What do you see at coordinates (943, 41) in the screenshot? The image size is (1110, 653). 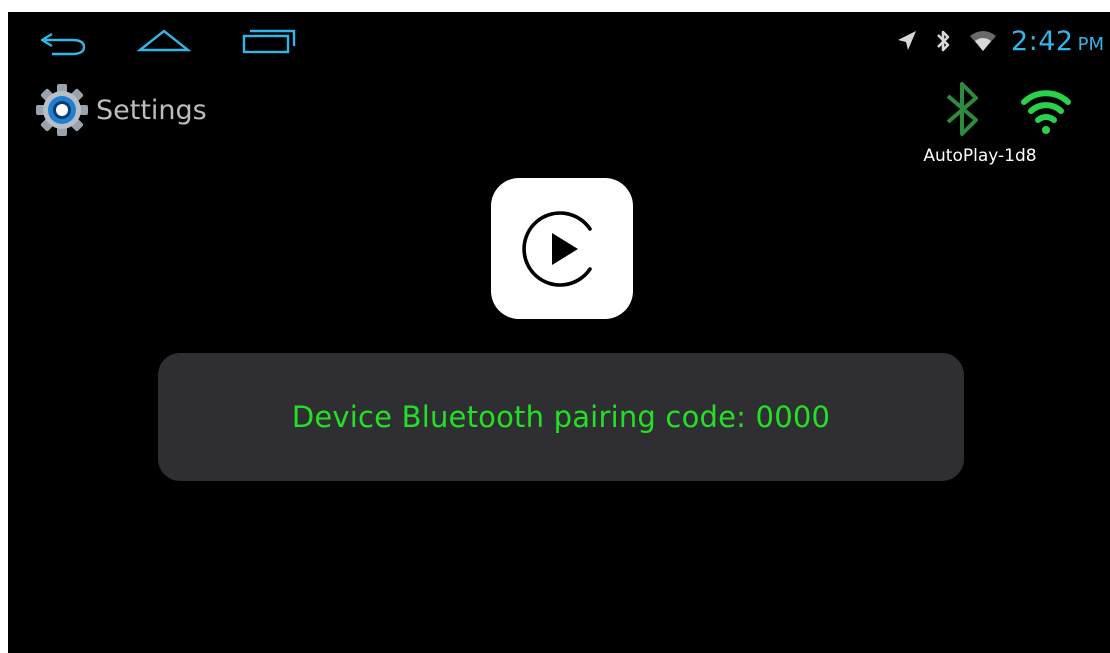 I see `bluetooth-icon` at bounding box center [943, 41].